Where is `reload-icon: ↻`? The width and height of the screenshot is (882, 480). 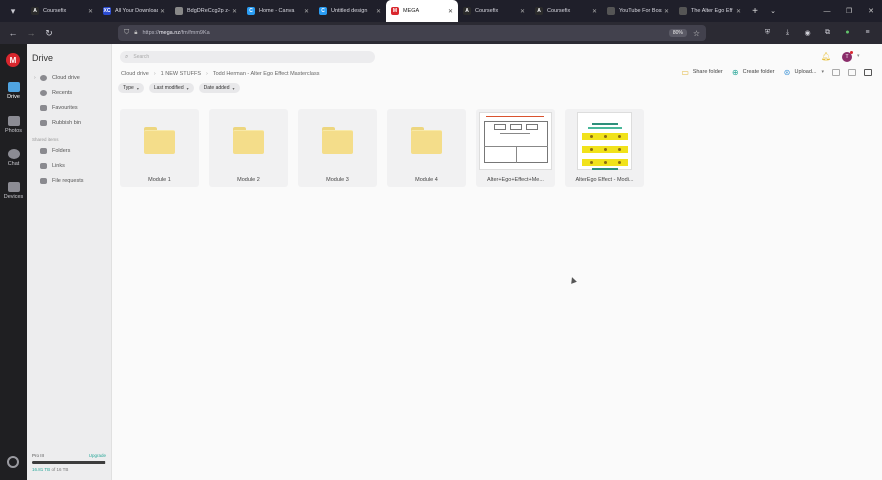 reload-icon: ↻ is located at coordinates (49, 33).